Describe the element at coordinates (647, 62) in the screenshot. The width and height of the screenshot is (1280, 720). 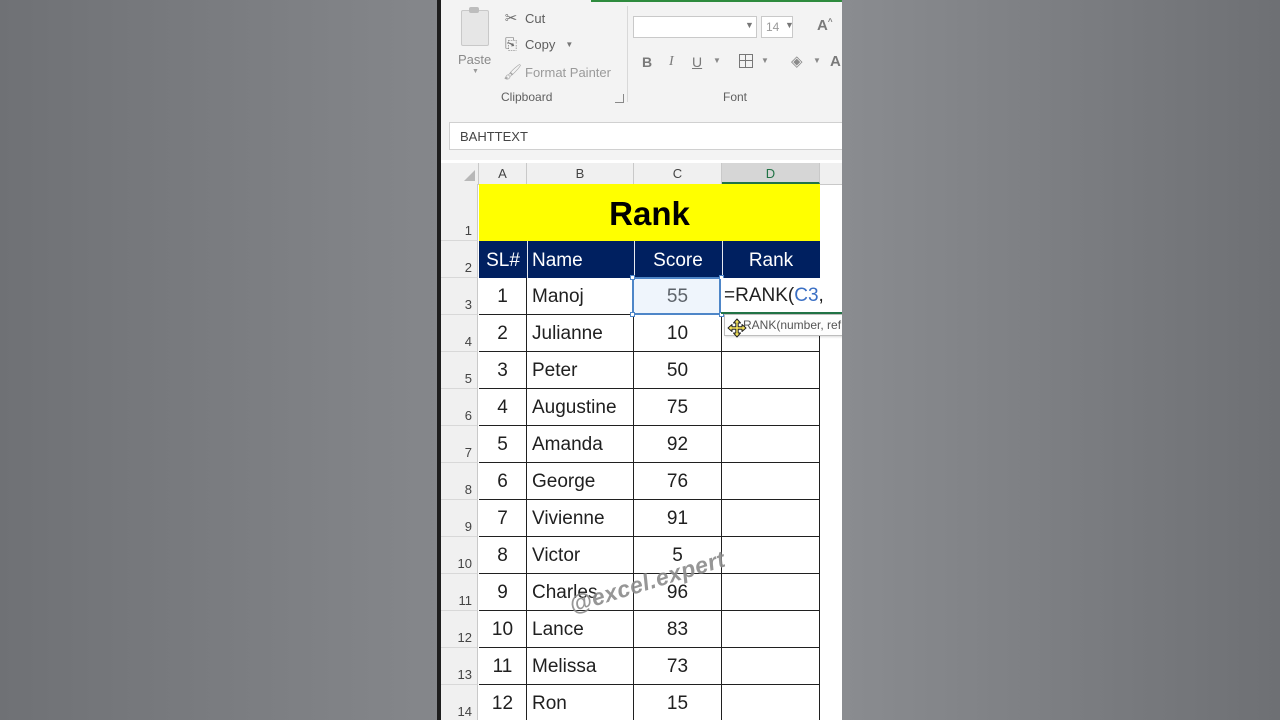
I see `bold-button: B` at that location.